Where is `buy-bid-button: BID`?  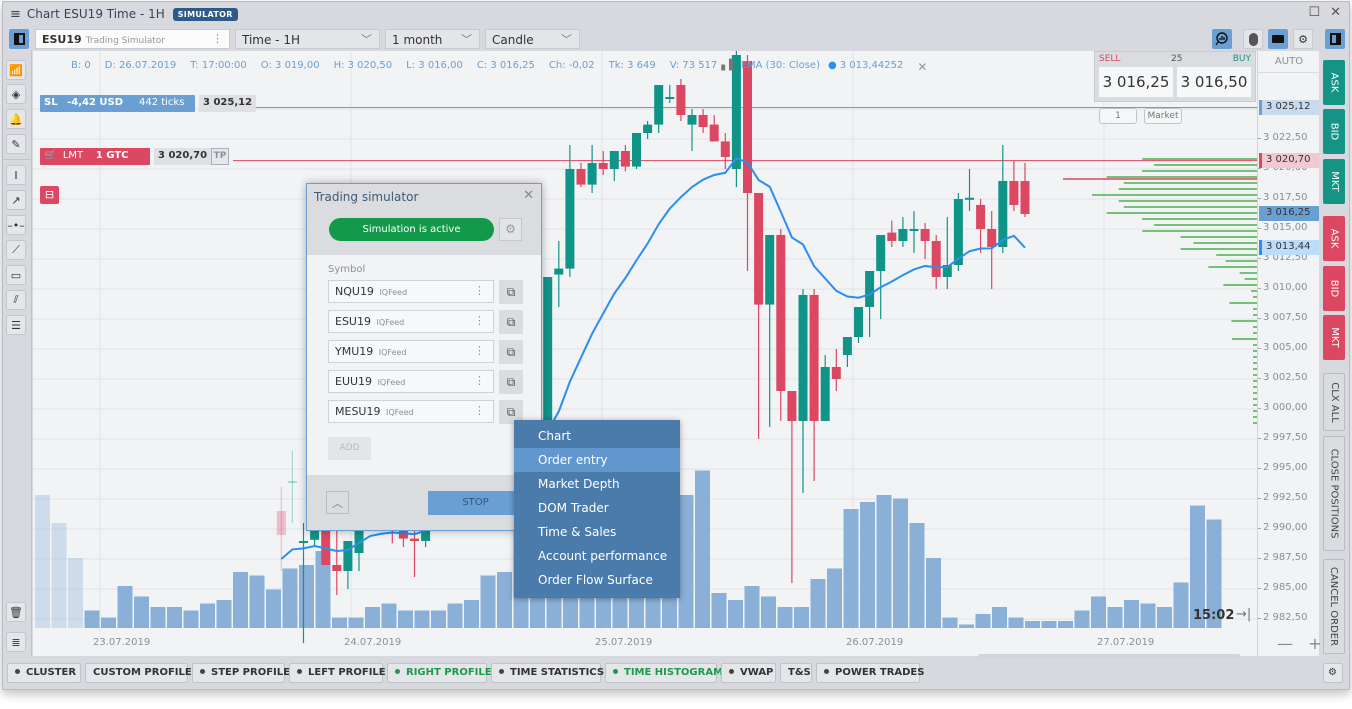 buy-bid-button: BID is located at coordinates (1334, 131).